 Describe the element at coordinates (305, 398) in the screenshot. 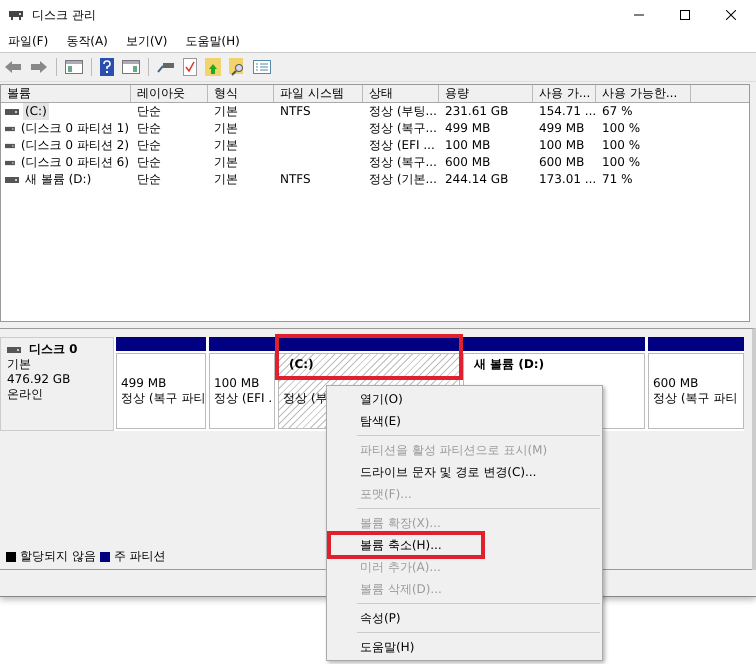

I see `partition-info: 정상 (부` at that location.